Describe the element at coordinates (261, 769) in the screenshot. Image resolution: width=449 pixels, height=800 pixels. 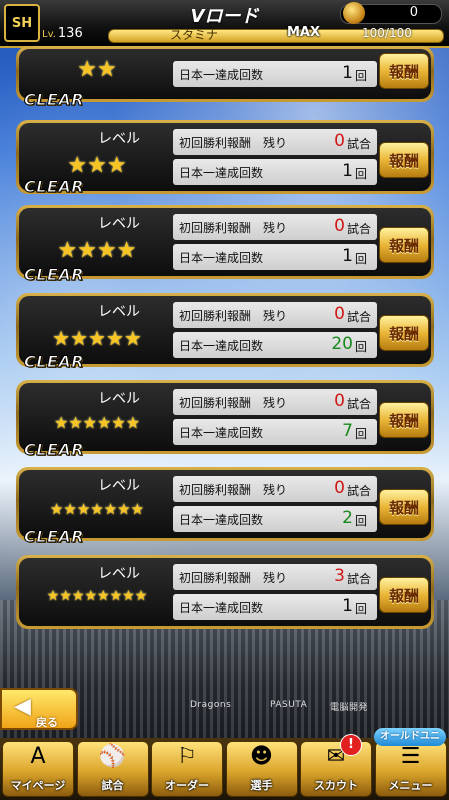
I see `nav-player-button: ☻ 選手` at that location.